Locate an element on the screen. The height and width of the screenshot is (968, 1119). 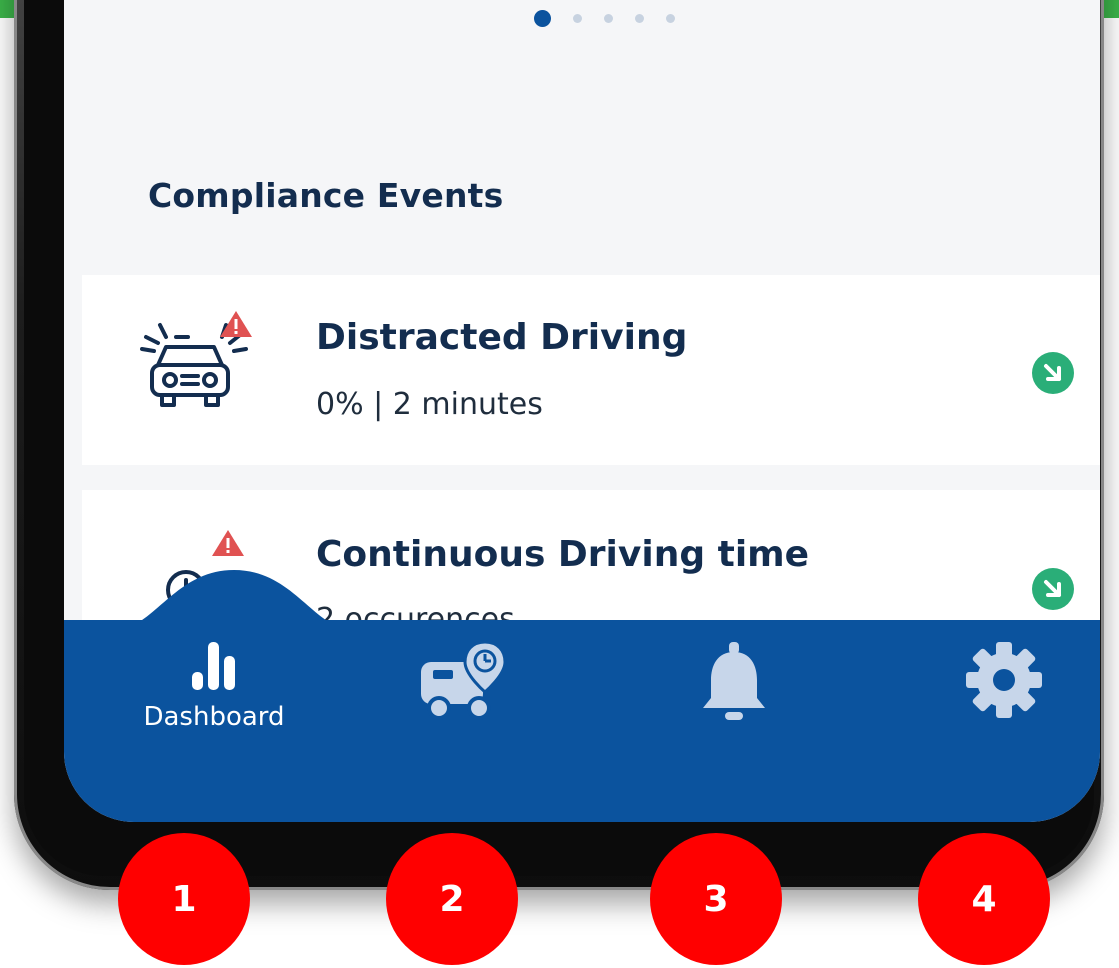
truck-location-icon is located at coordinates (464, 680).